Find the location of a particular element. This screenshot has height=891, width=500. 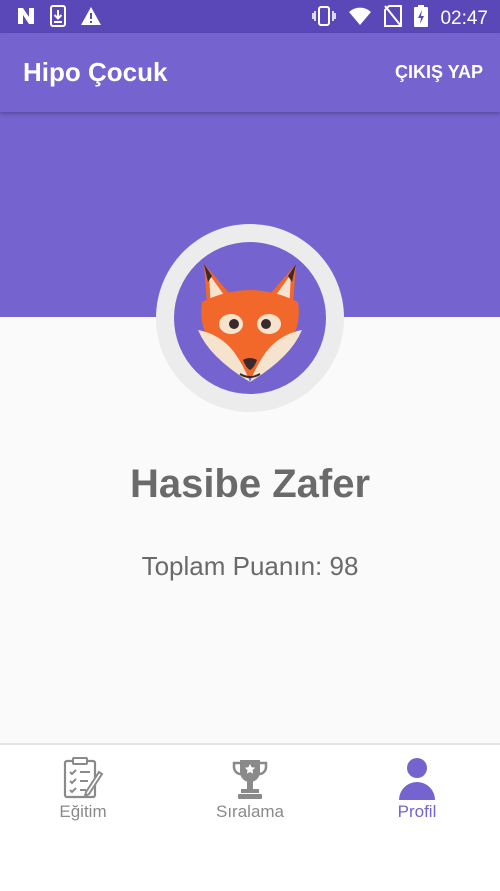

wifi-icon is located at coordinates (360, 18).